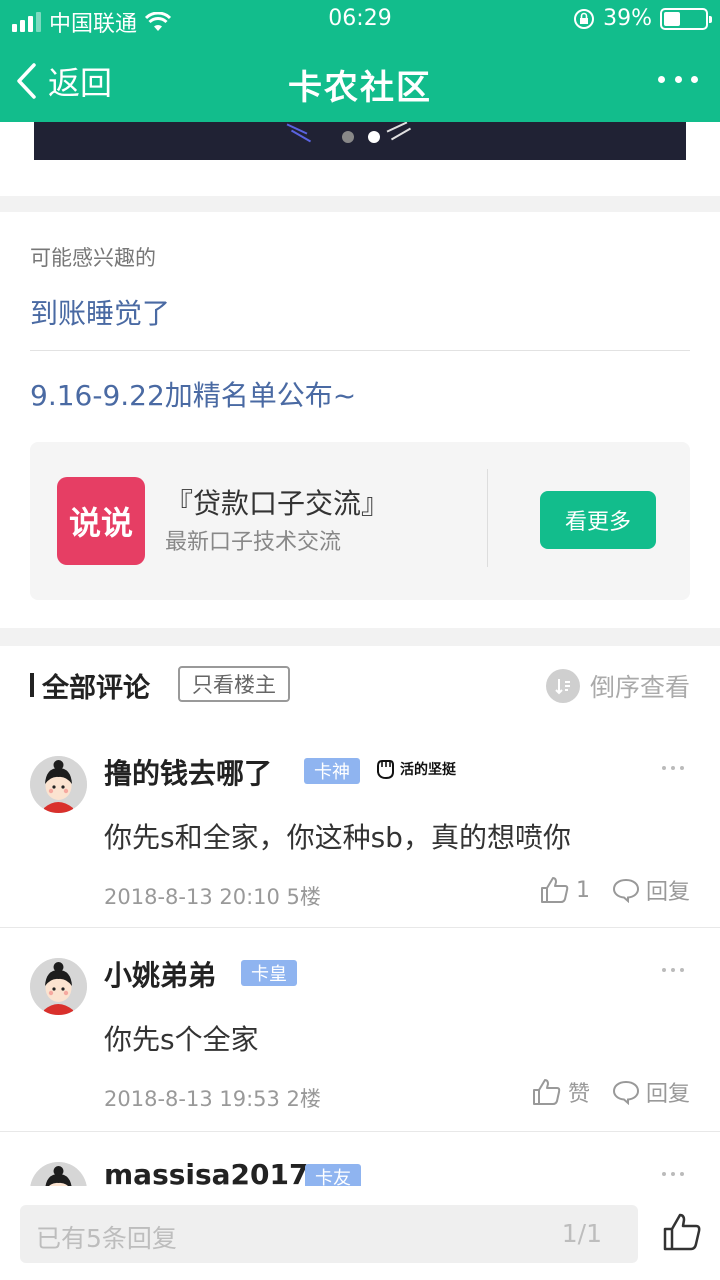 The height and width of the screenshot is (1280, 720). Describe the element at coordinates (181, 1039) in the screenshot. I see `comment-text: 你先s个全家` at that location.